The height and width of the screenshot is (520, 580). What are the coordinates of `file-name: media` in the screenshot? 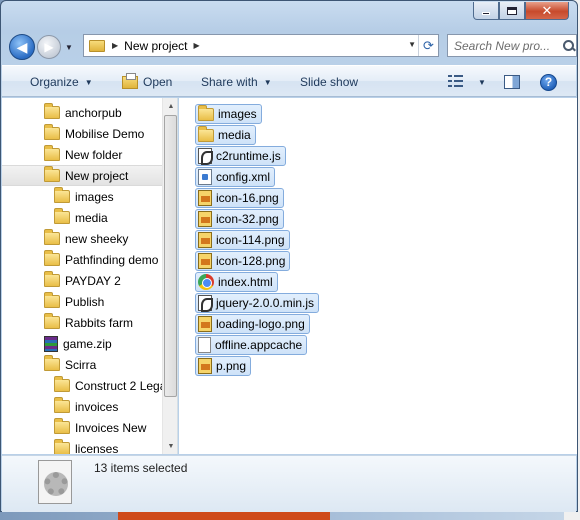 It's located at (234, 135).